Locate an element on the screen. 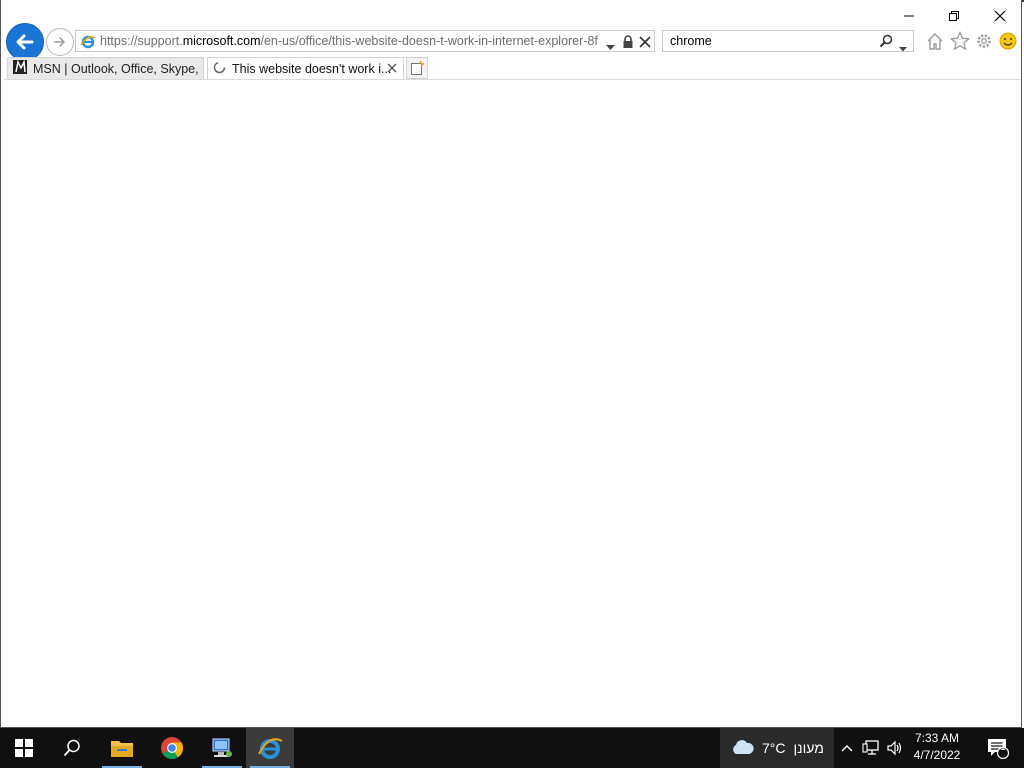 This screenshot has height=768, width=1024. back-button is located at coordinates (25, 42).